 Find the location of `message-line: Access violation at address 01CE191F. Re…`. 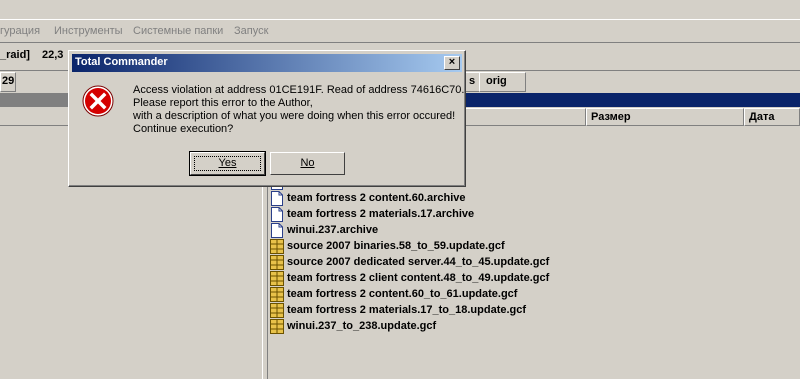

message-line: Access violation at address 01CE191F. Re… is located at coordinates (299, 90).